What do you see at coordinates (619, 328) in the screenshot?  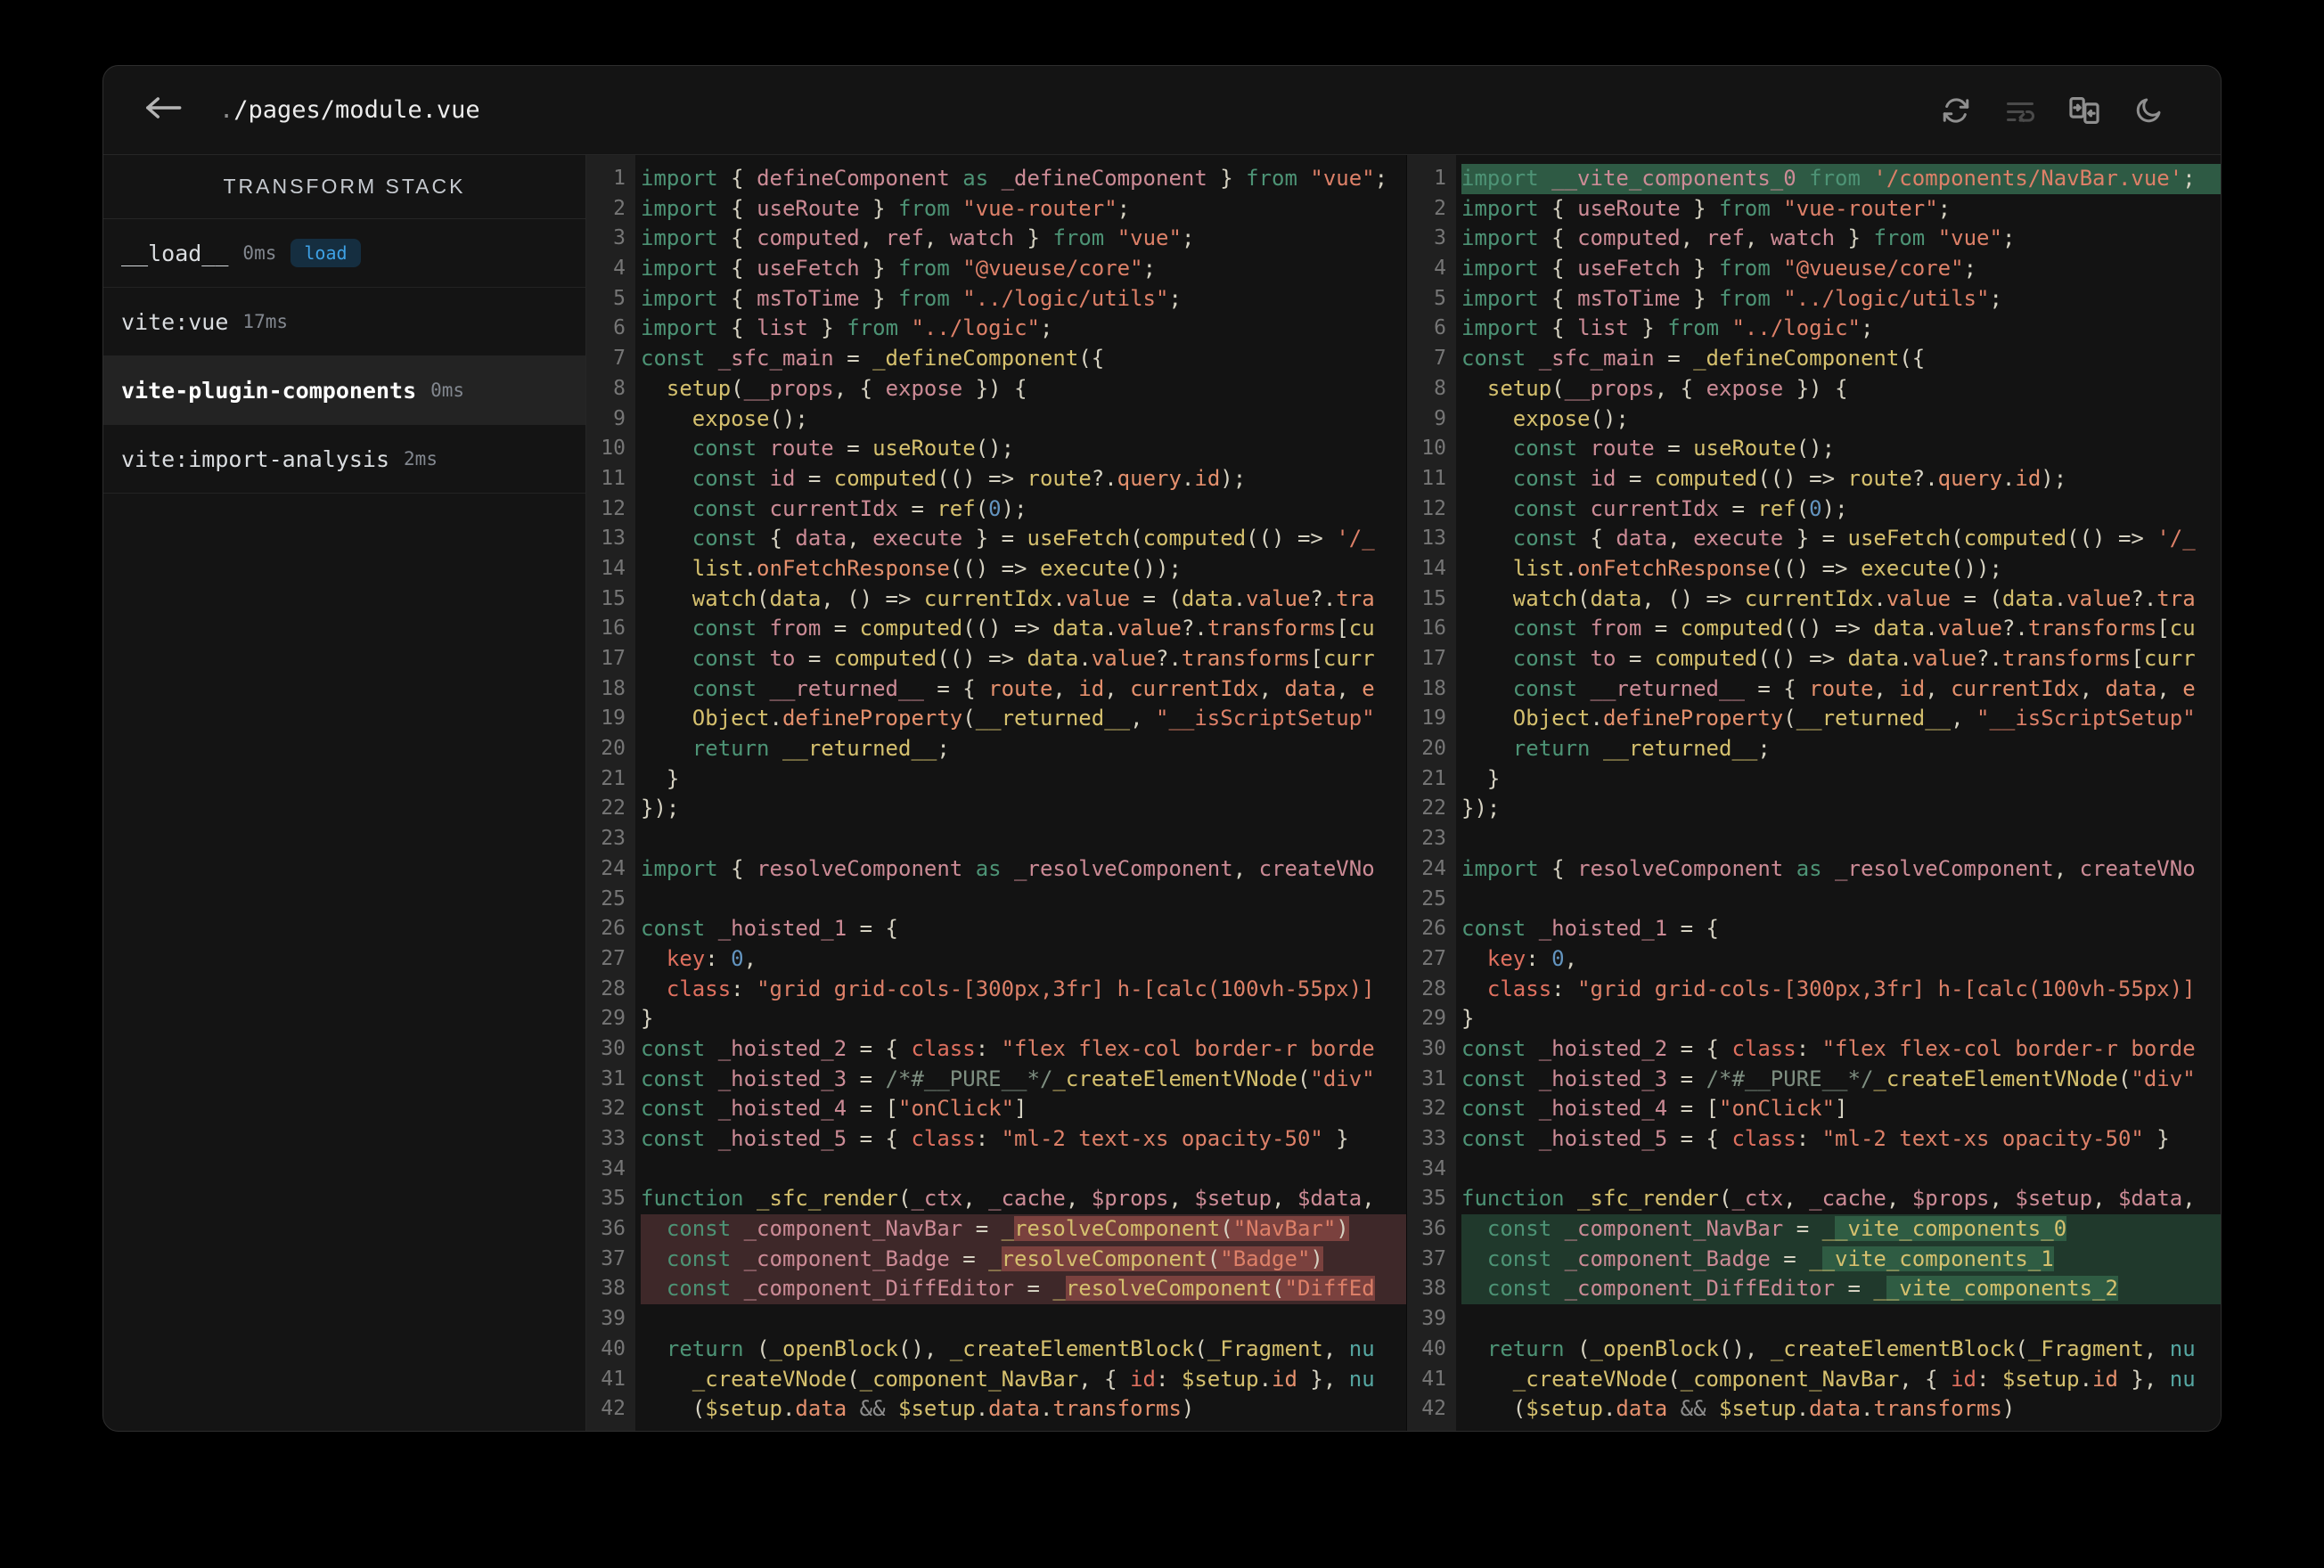 I see `line-number: 6` at bounding box center [619, 328].